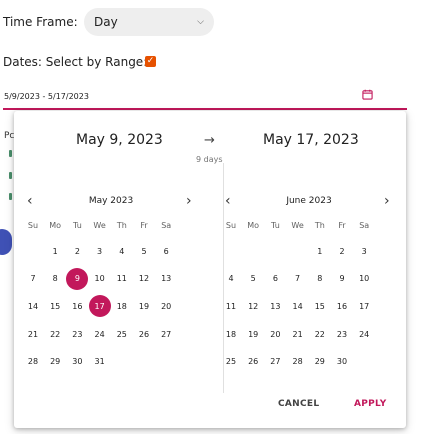  What do you see at coordinates (55, 225) in the screenshot?
I see `weekday-label: Mo` at bounding box center [55, 225].